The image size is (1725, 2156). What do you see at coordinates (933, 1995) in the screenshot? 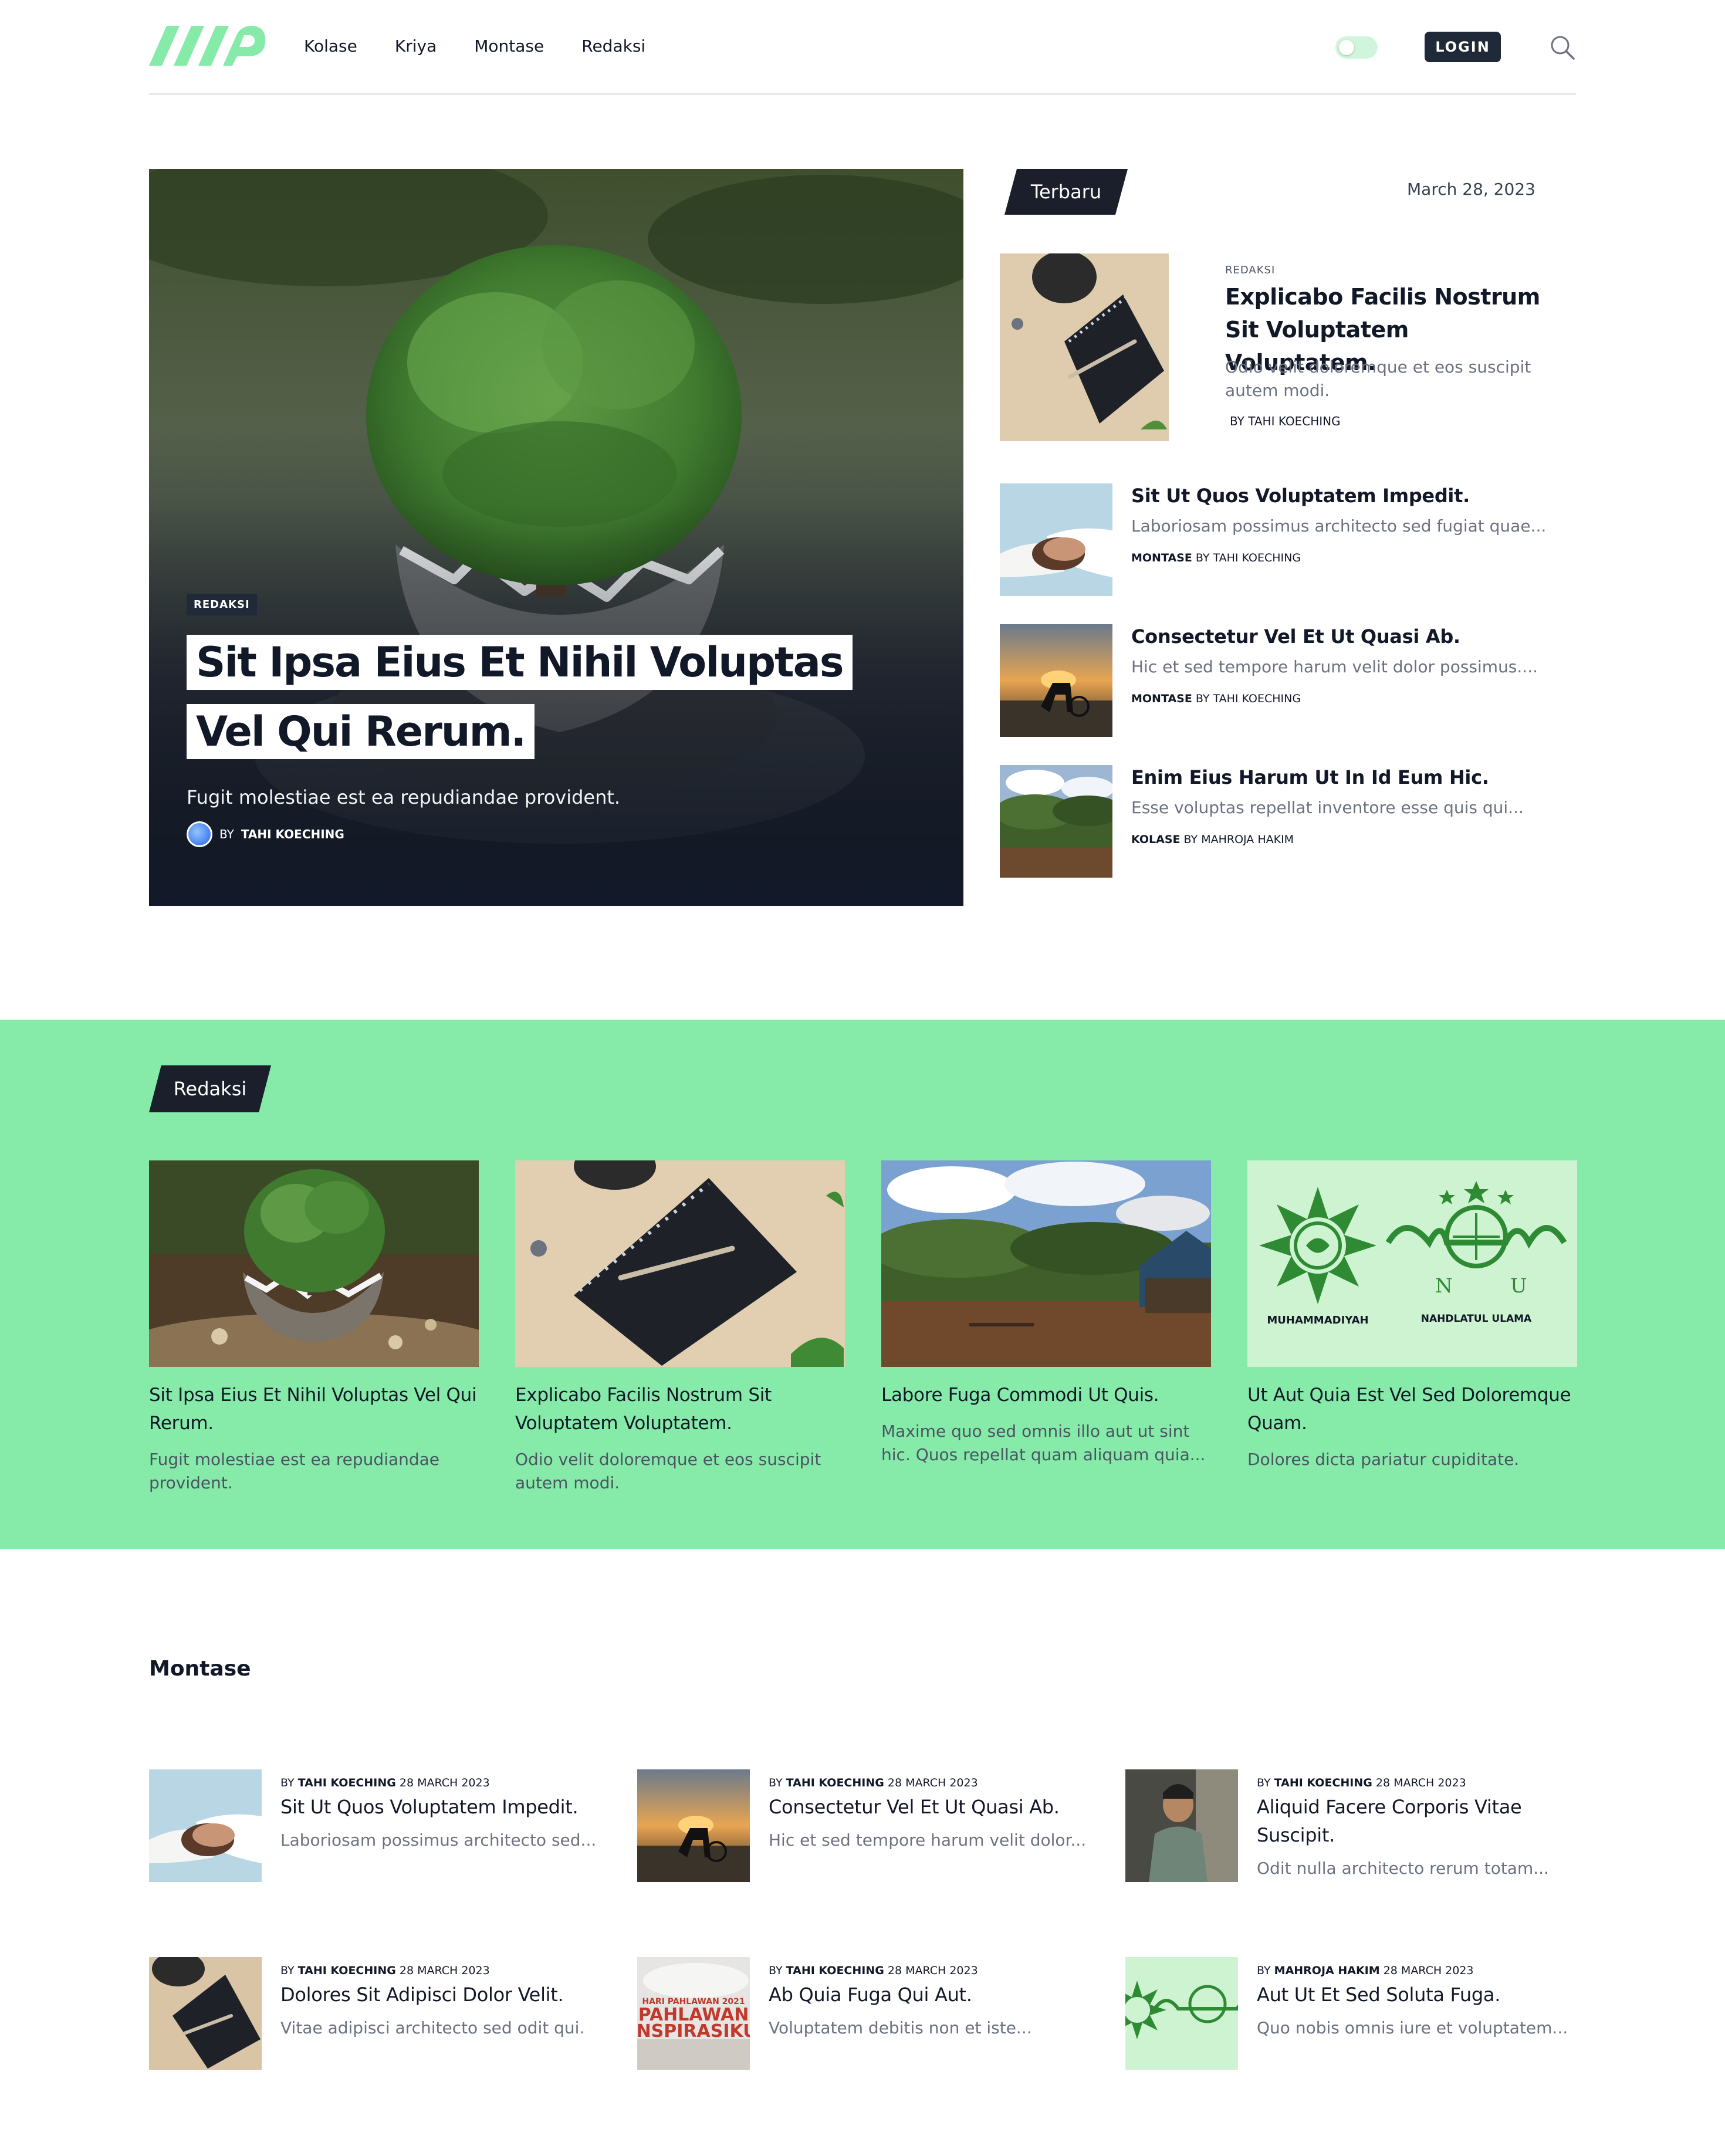
I see `montase-title: Ab Quia Fuga Qui Aut.` at bounding box center [933, 1995].